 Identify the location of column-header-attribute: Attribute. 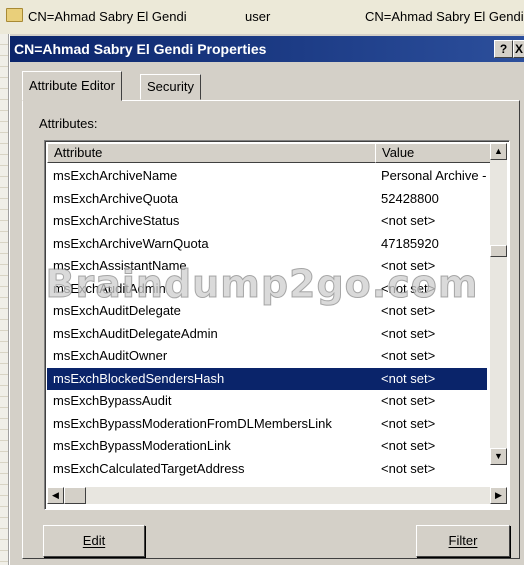
(213, 153).